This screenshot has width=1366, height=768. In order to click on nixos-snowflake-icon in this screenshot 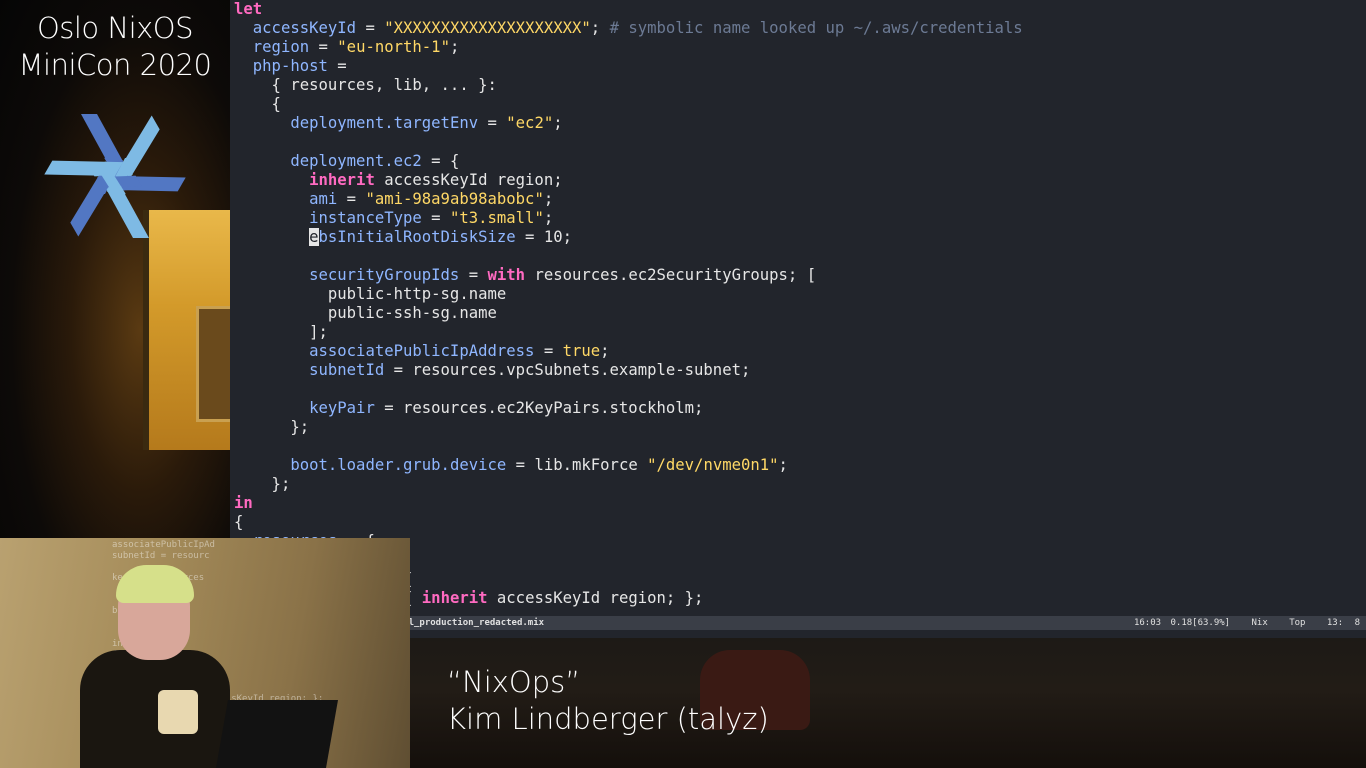, I will do `click(115, 176)`.